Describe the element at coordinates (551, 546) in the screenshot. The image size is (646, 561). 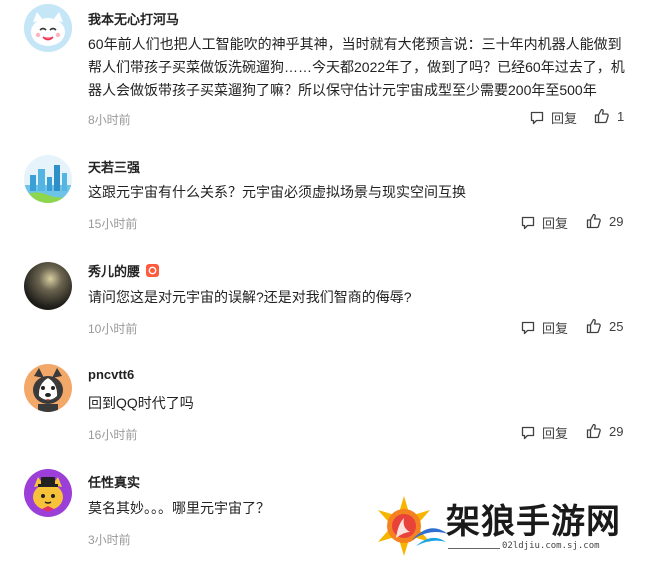
I see `watermark-url: 02ldjiu.com.sj.com` at that location.